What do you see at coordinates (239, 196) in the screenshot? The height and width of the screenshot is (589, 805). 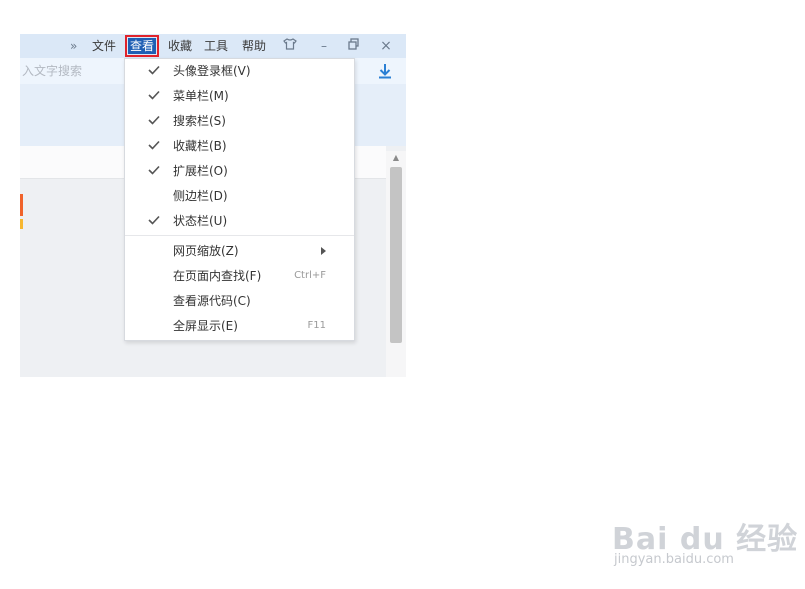 I see `menu-item-sidebar: 侧边栏(D)` at bounding box center [239, 196].